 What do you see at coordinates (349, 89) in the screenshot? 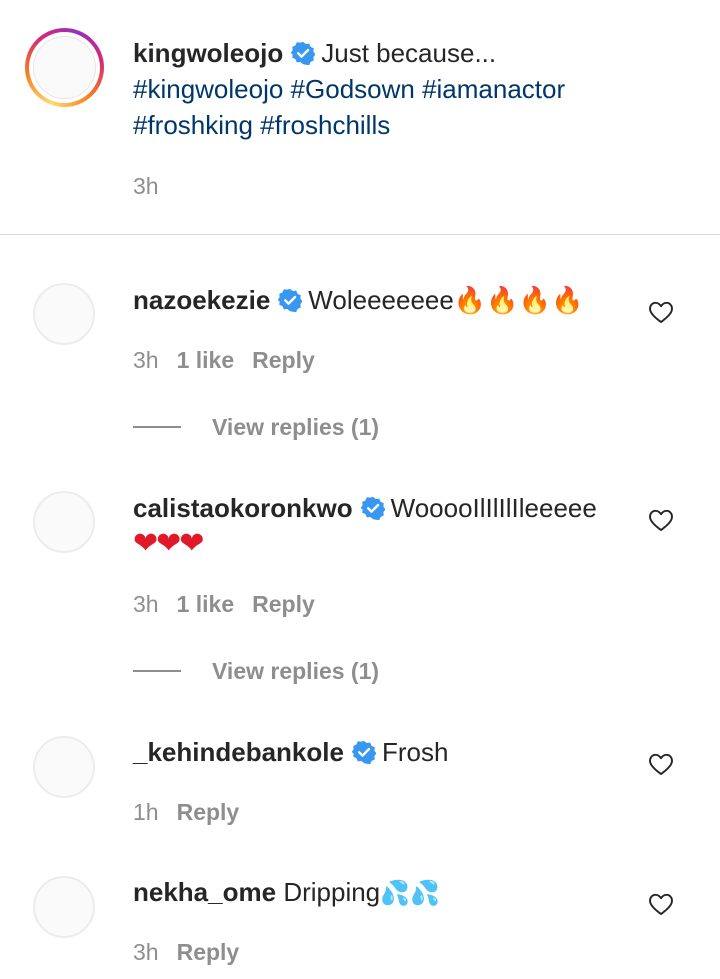
I see `caption-hashtags-line-1: #kingwoleojo #Godsown #iamanactor` at bounding box center [349, 89].